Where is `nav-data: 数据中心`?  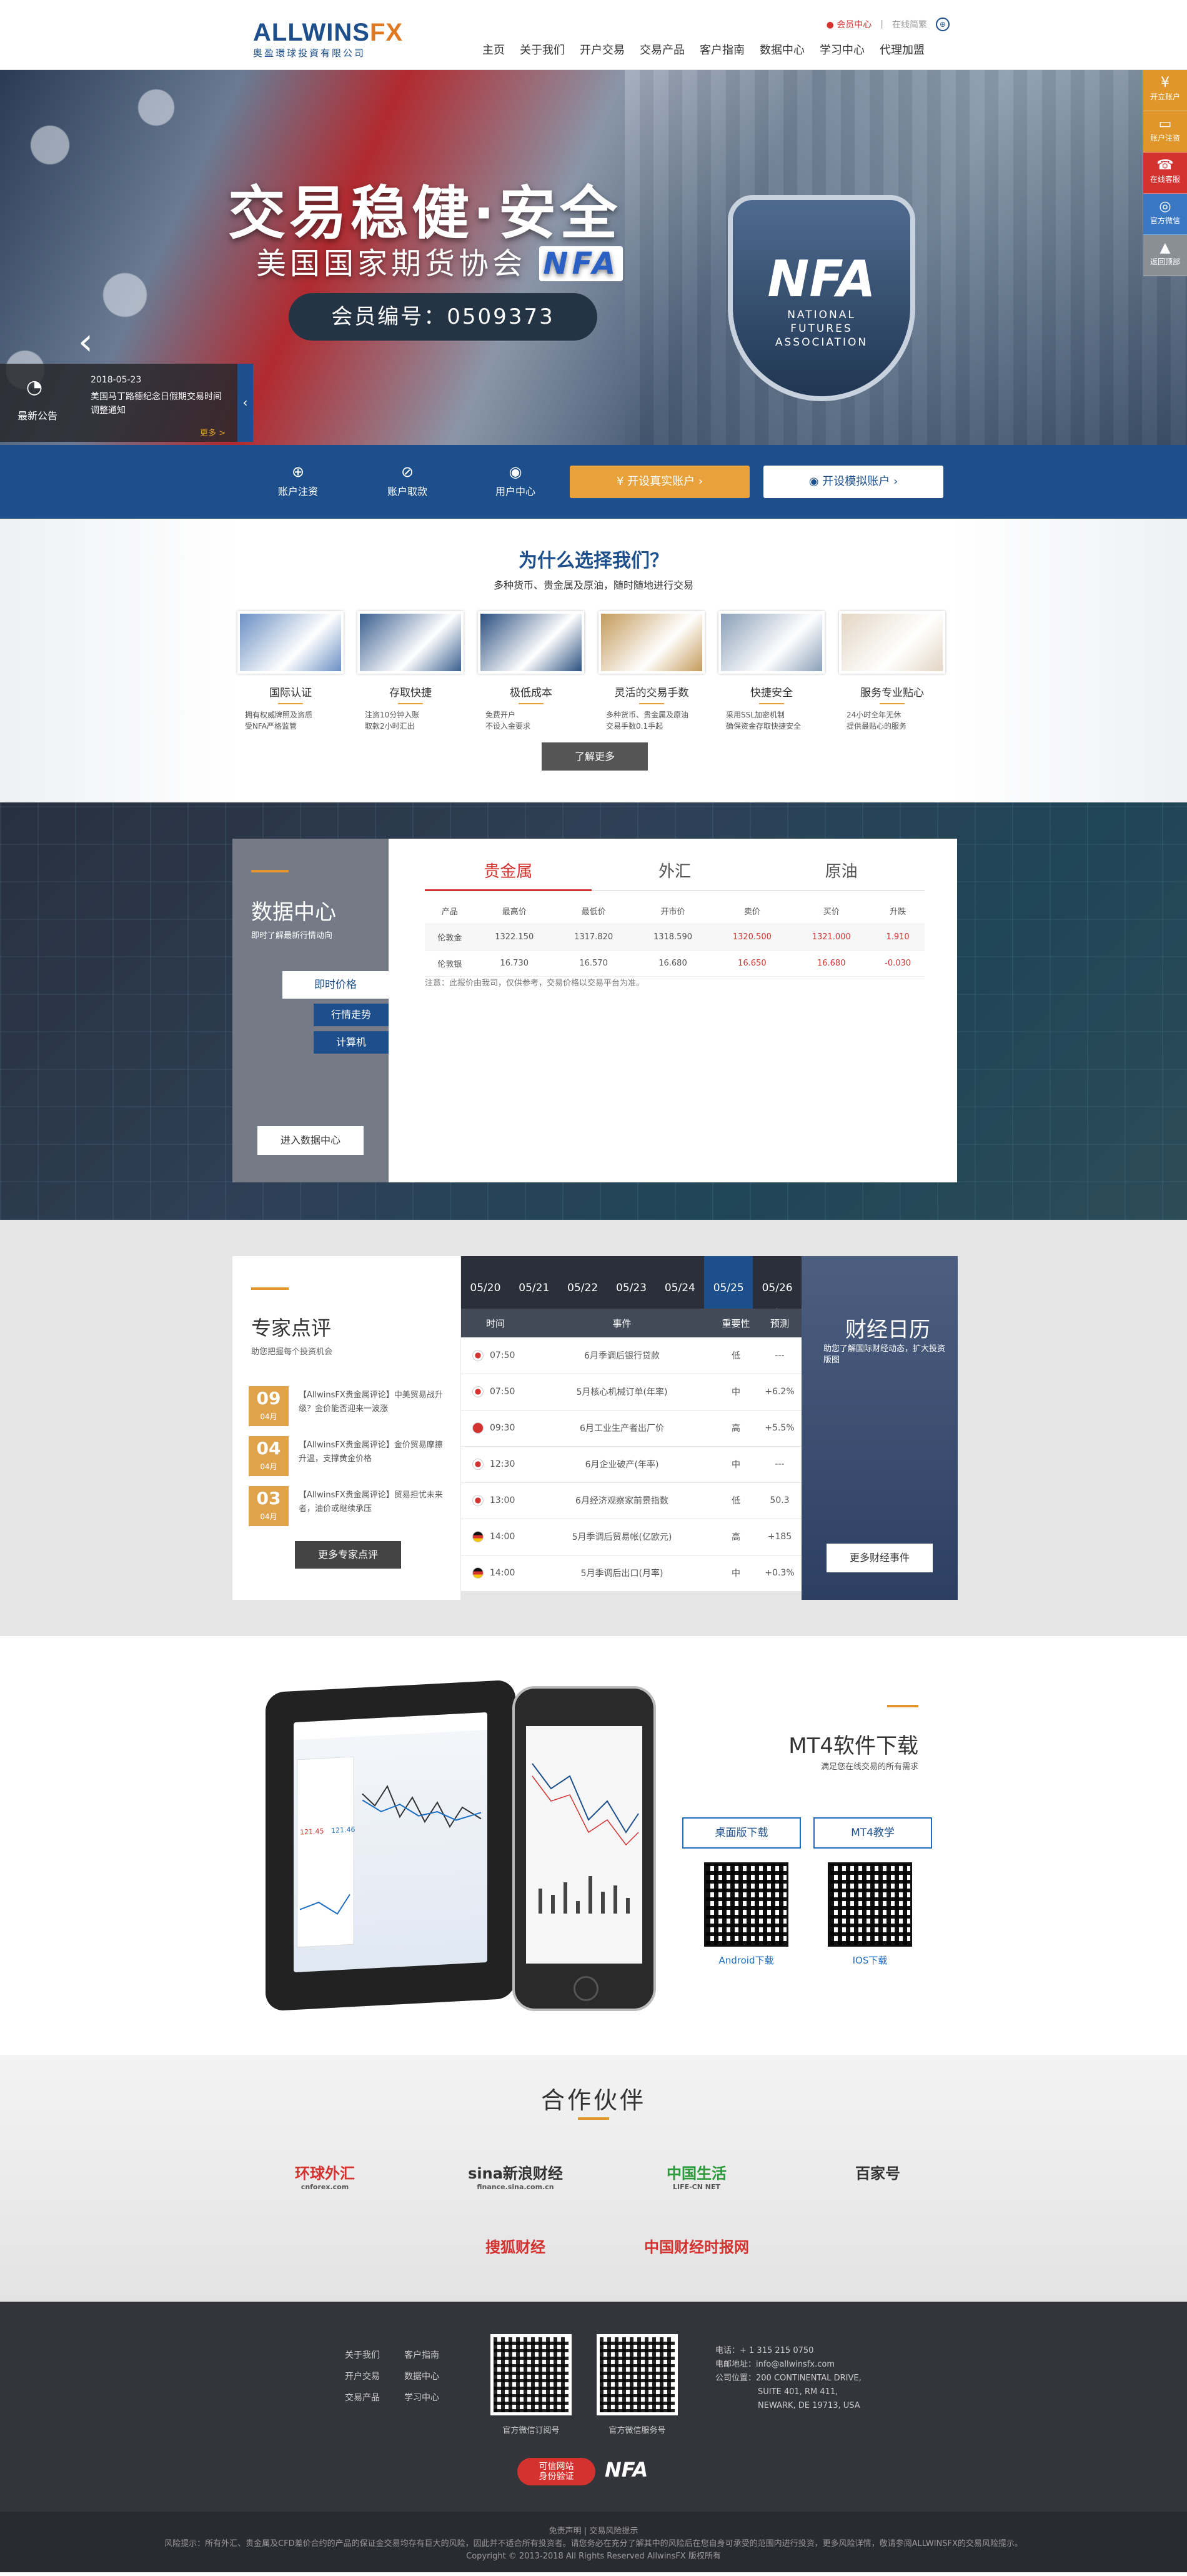
nav-data: 数据中心 is located at coordinates (782, 50).